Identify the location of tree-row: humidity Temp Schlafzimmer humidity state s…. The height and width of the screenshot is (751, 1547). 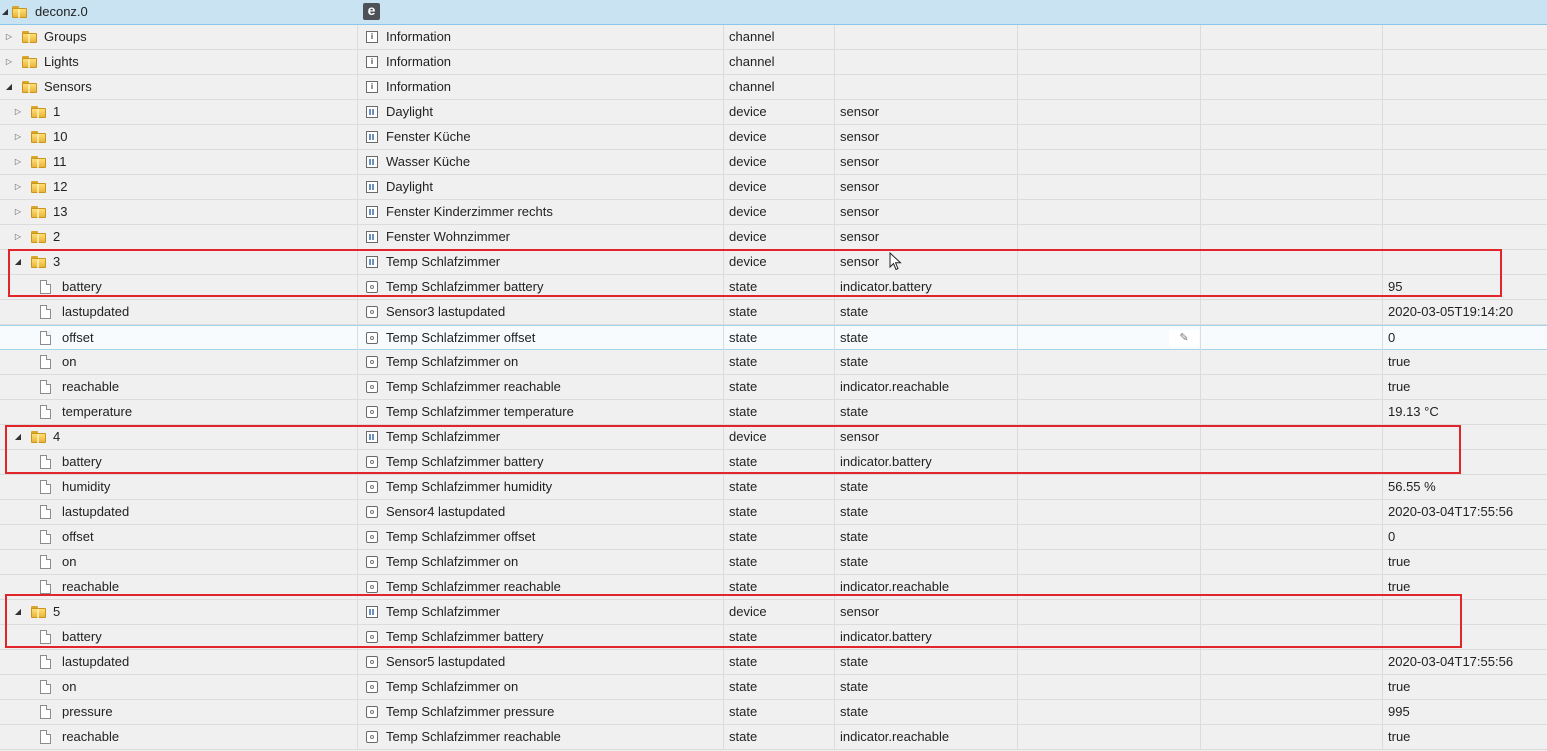
(773, 487).